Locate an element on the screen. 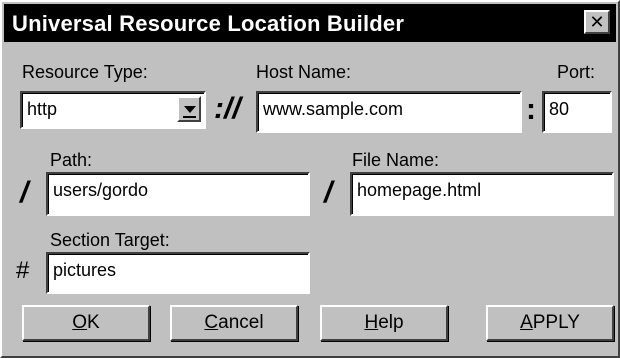 The height and width of the screenshot is (358, 620). file-name-label: File Name: is located at coordinates (396, 160).